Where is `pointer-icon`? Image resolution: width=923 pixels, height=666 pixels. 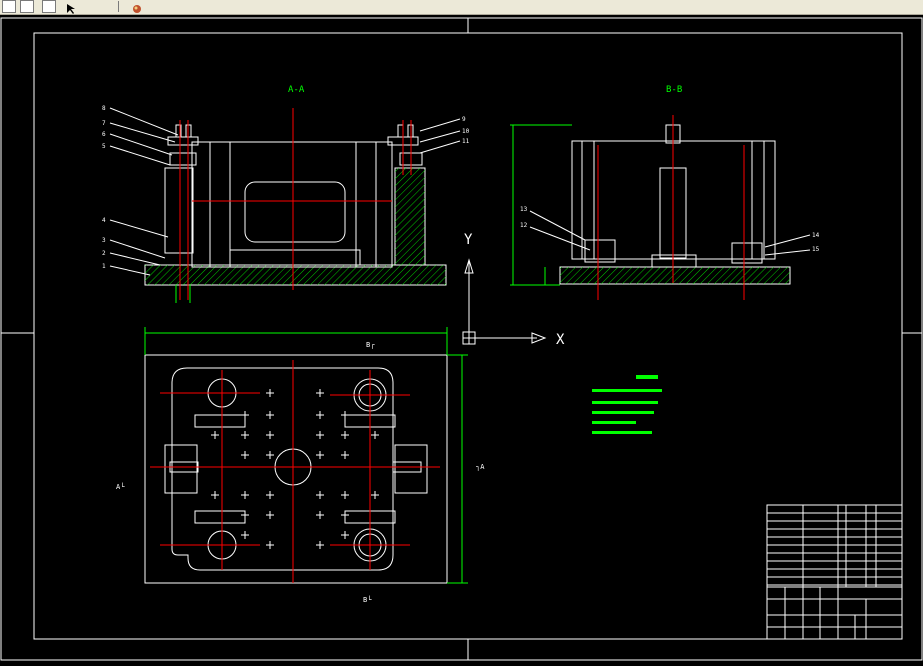 pointer-icon is located at coordinates (72, 7).